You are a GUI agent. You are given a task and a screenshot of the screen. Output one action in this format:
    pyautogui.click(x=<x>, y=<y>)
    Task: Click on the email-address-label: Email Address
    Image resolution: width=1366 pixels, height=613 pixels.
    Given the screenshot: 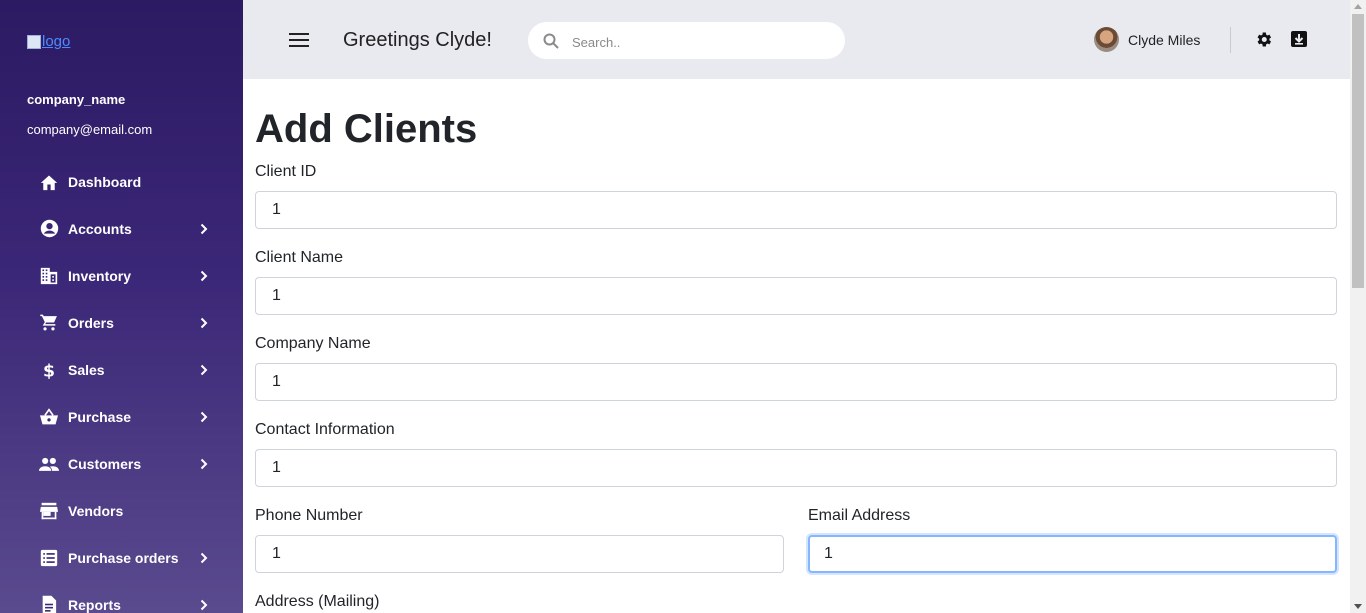 What is the action you would take?
    pyautogui.click(x=859, y=515)
    